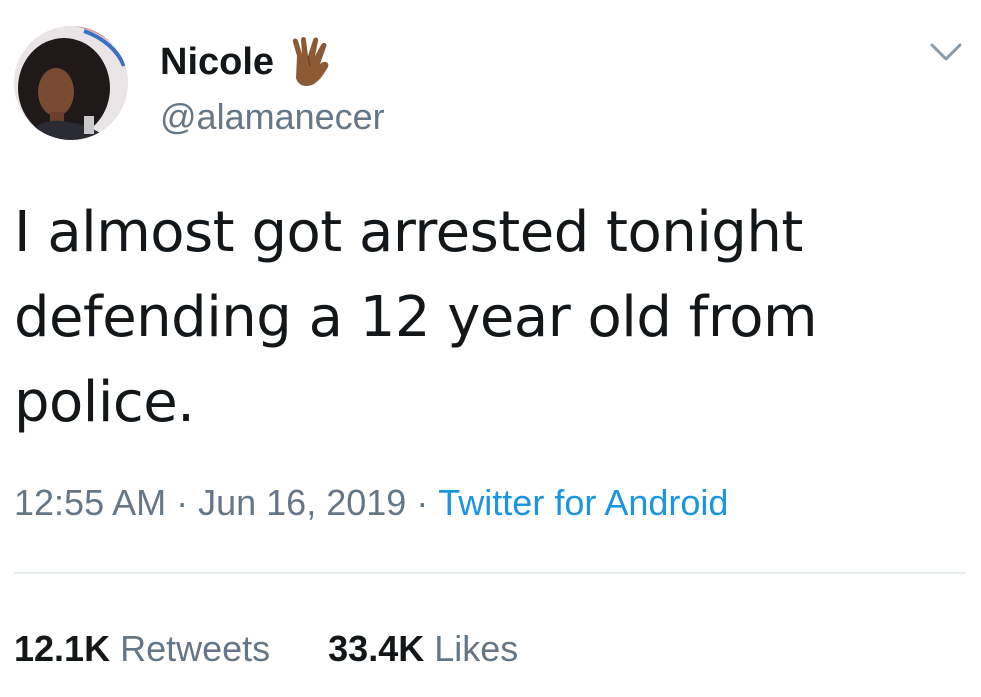 Image resolution: width=981 pixels, height=697 pixels. What do you see at coordinates (272, 117) in the screenshot?
I see `author-handle: @alamanecer` at bounding box center [272, 117].